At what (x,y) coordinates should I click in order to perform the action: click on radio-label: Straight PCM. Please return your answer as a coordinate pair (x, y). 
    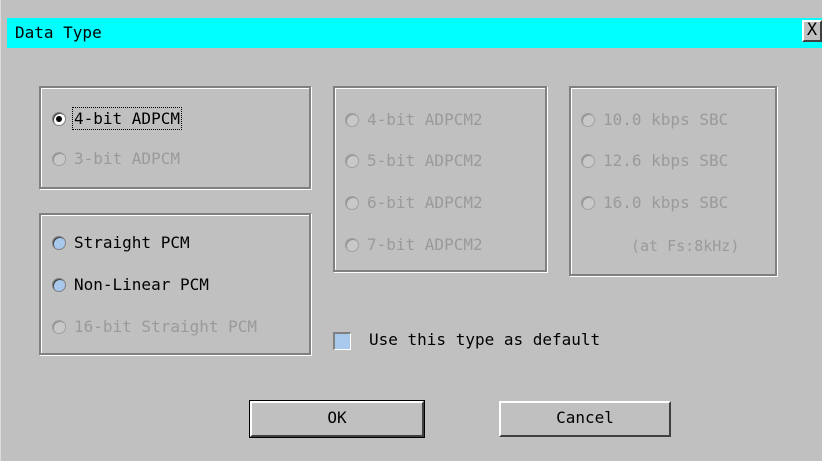
    Looking at the image, I should click on (132, 242).